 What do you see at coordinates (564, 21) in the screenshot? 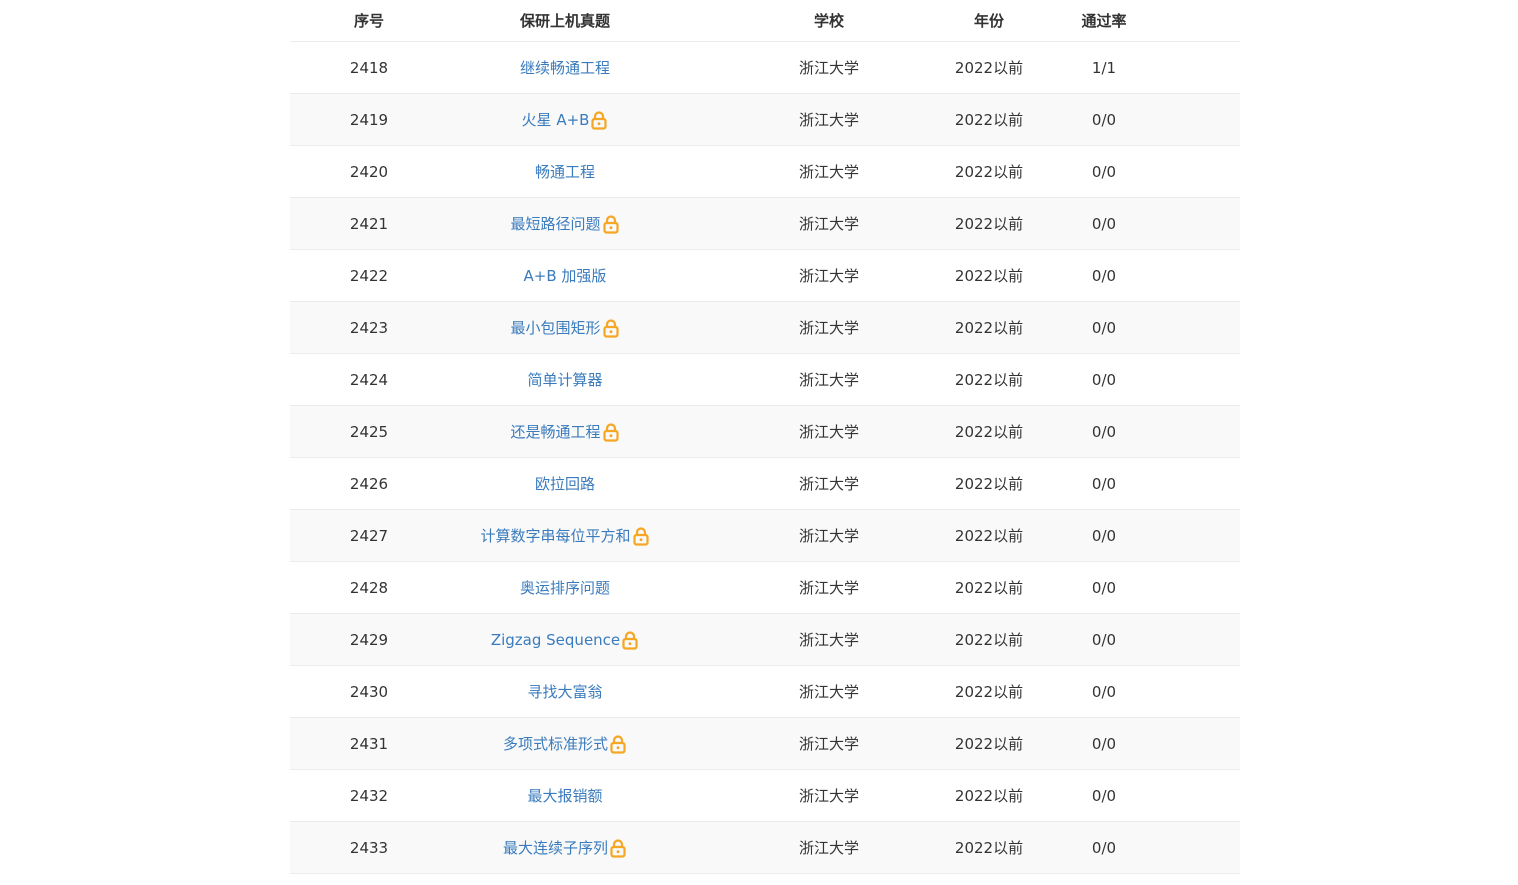
I see `header-title: 保研上机真题` at bounding box center [564, 21].